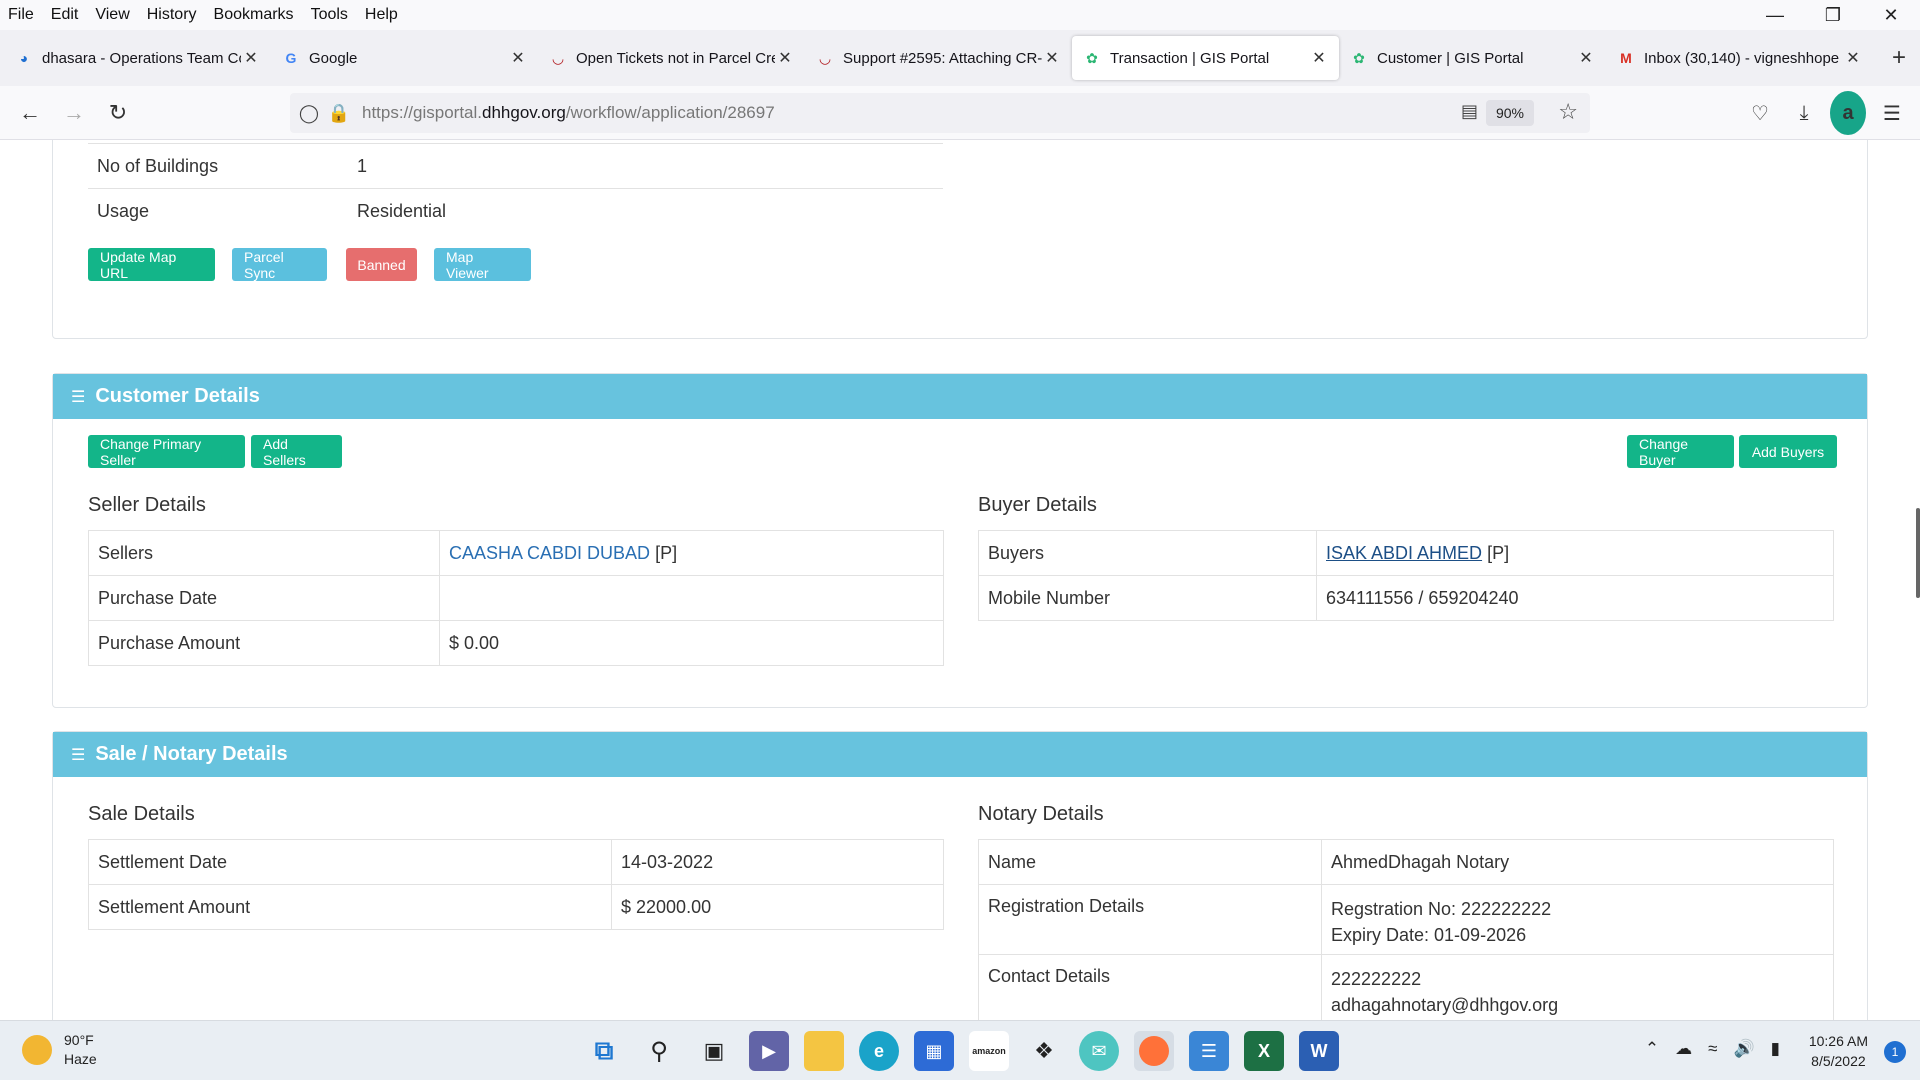  Describe the element at coordinates (1205, 58) in the screenshot. I see `tab-transaction: ✿ Transaction | GIS Portal ✕` at that location.